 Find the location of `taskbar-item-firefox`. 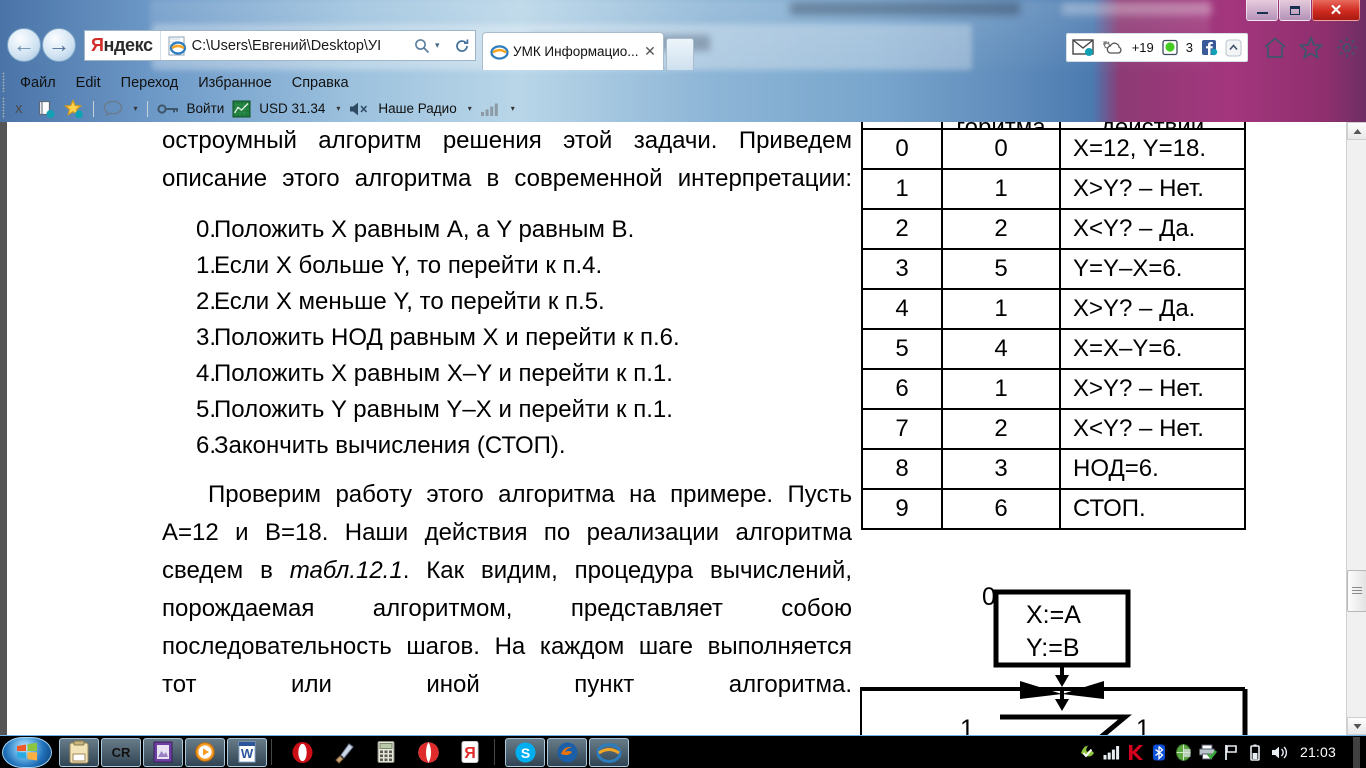

taskbar-item-firefox is located at coordinates (567, 752).